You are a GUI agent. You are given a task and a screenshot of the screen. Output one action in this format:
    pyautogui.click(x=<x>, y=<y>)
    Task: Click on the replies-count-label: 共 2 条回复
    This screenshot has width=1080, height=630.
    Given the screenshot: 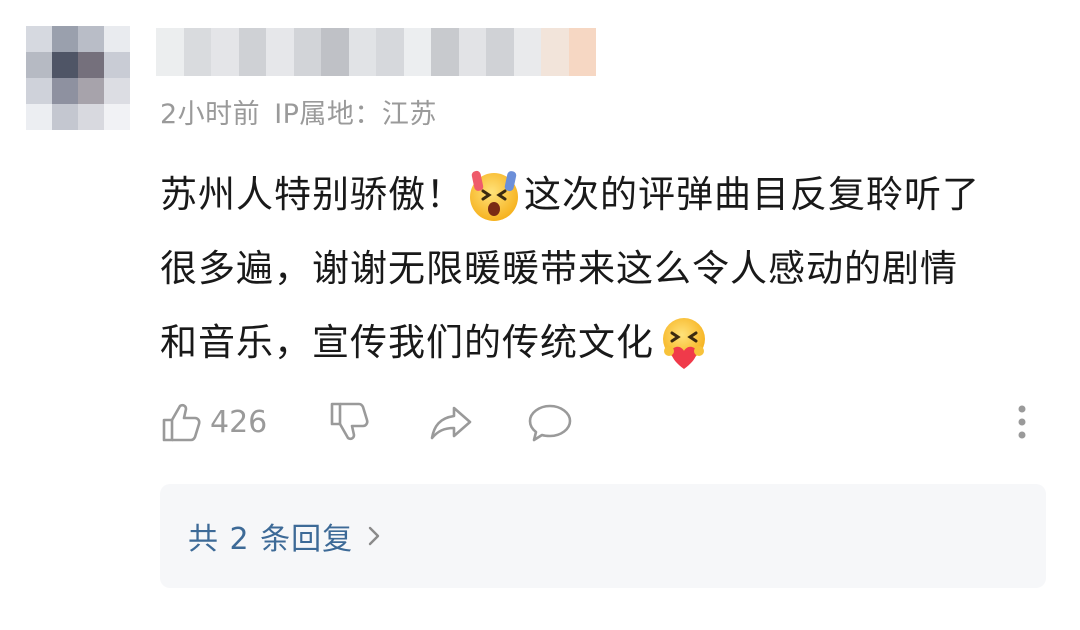 What is the action you would take?
    pyautogui.click(x=271, y=539)
    